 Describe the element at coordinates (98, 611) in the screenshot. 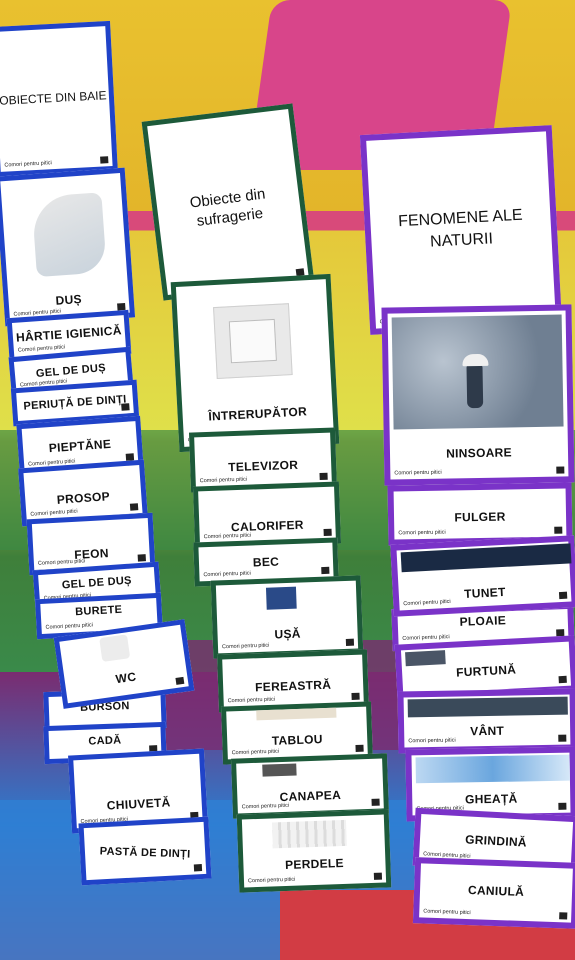

I see `card-label: BURETE` at that location.